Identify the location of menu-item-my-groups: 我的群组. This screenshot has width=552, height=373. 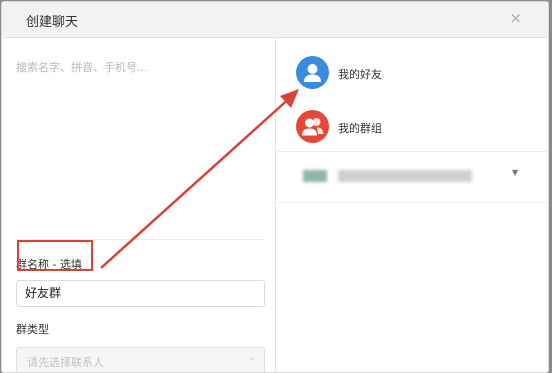
(412, 127).